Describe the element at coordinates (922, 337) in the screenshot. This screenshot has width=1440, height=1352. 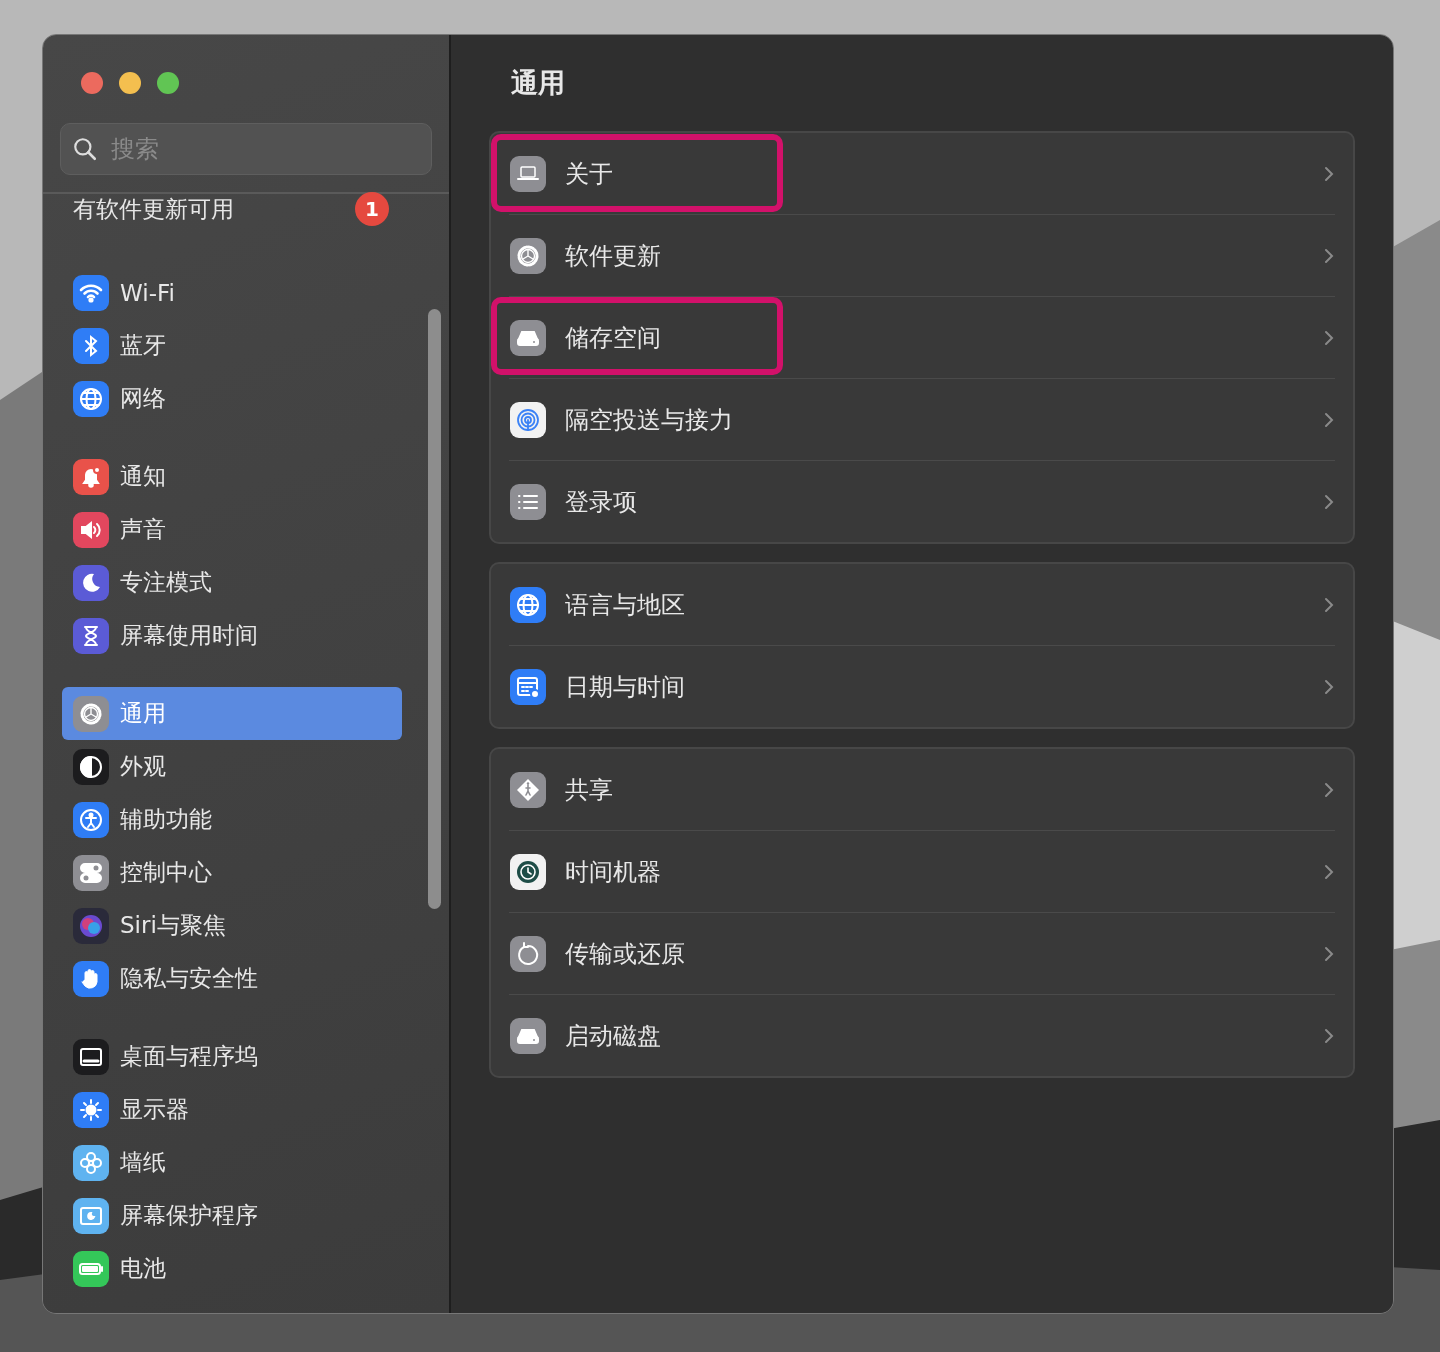
I see `settings-row: 储存空间` at that location.